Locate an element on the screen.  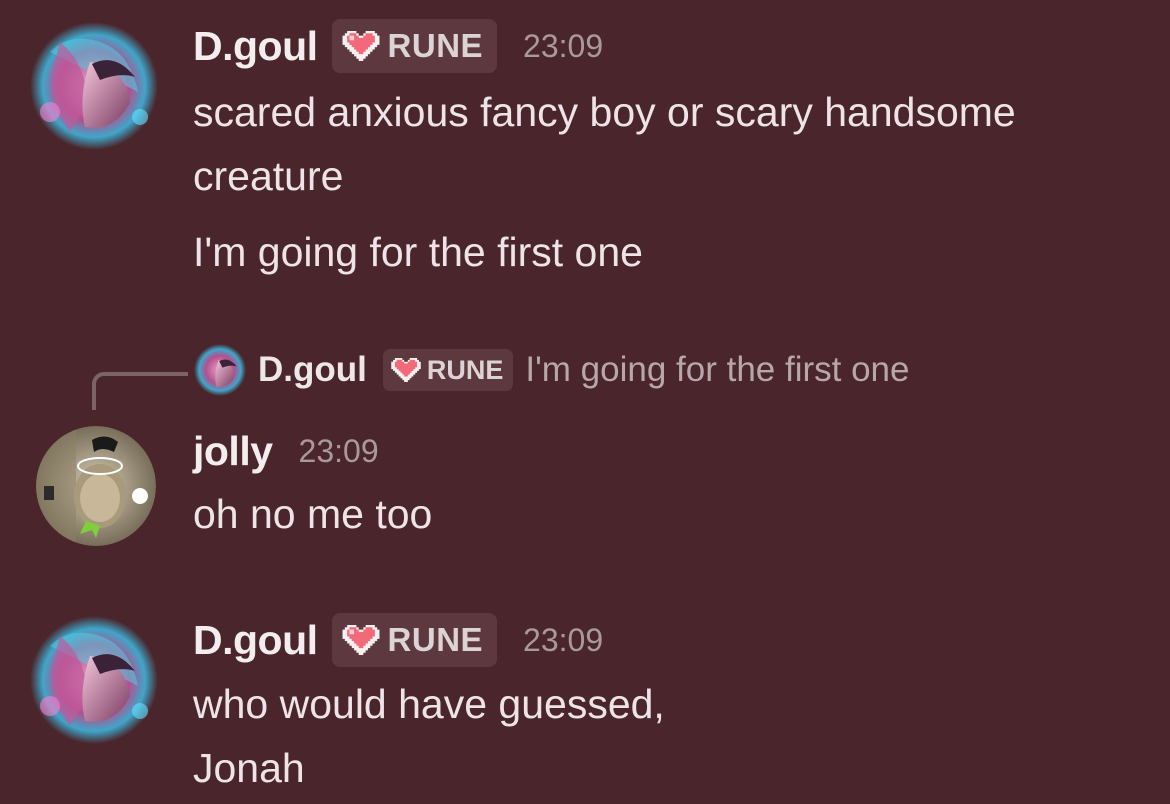
reply-role-tag-label: RUNE is located at coordinates (465, 369).